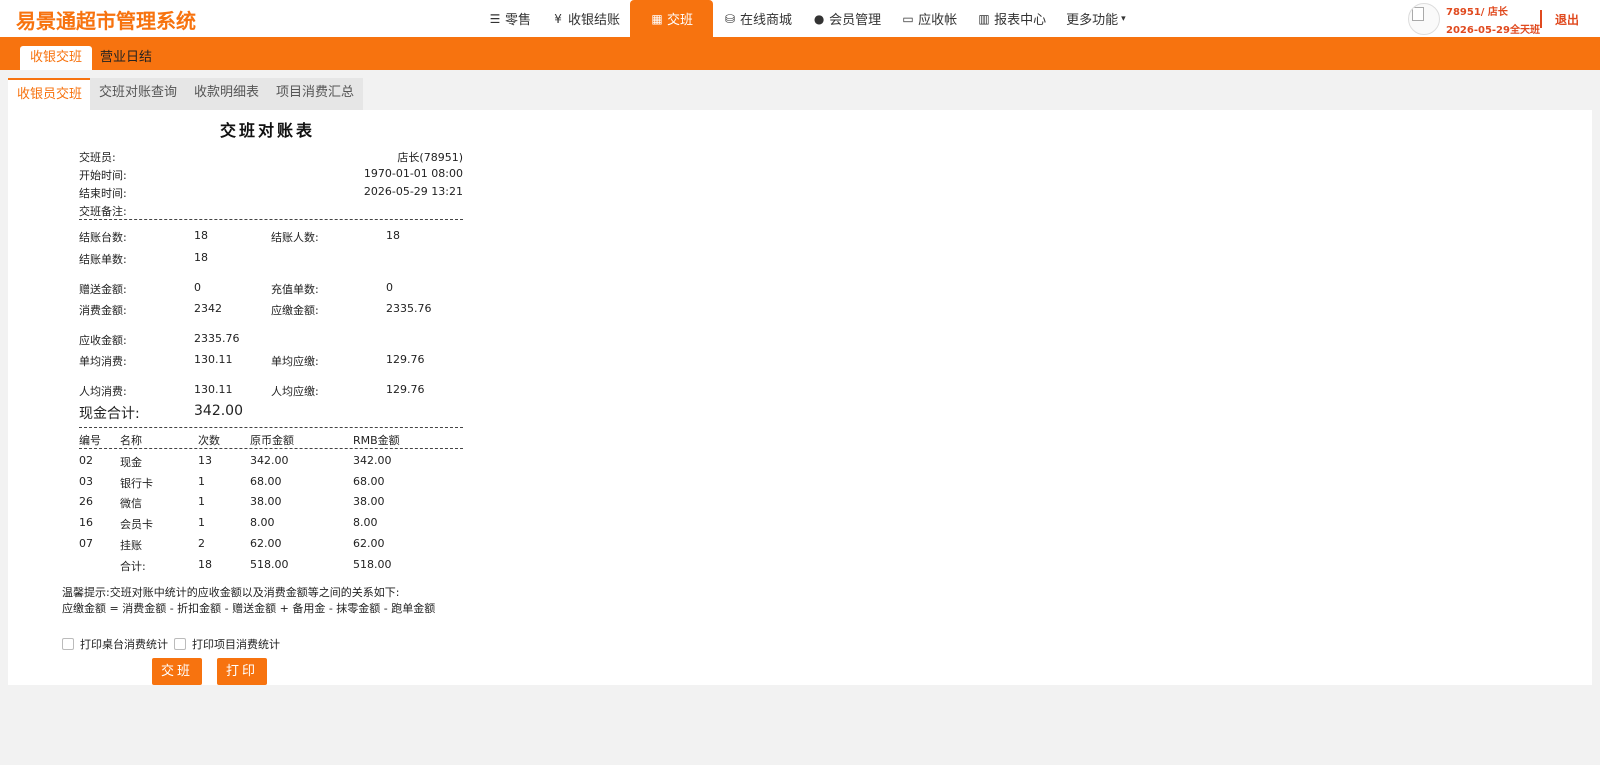 This screenshot has width=1600, height=765. I want to click on column-header: RMB金额, so click(376, 440).